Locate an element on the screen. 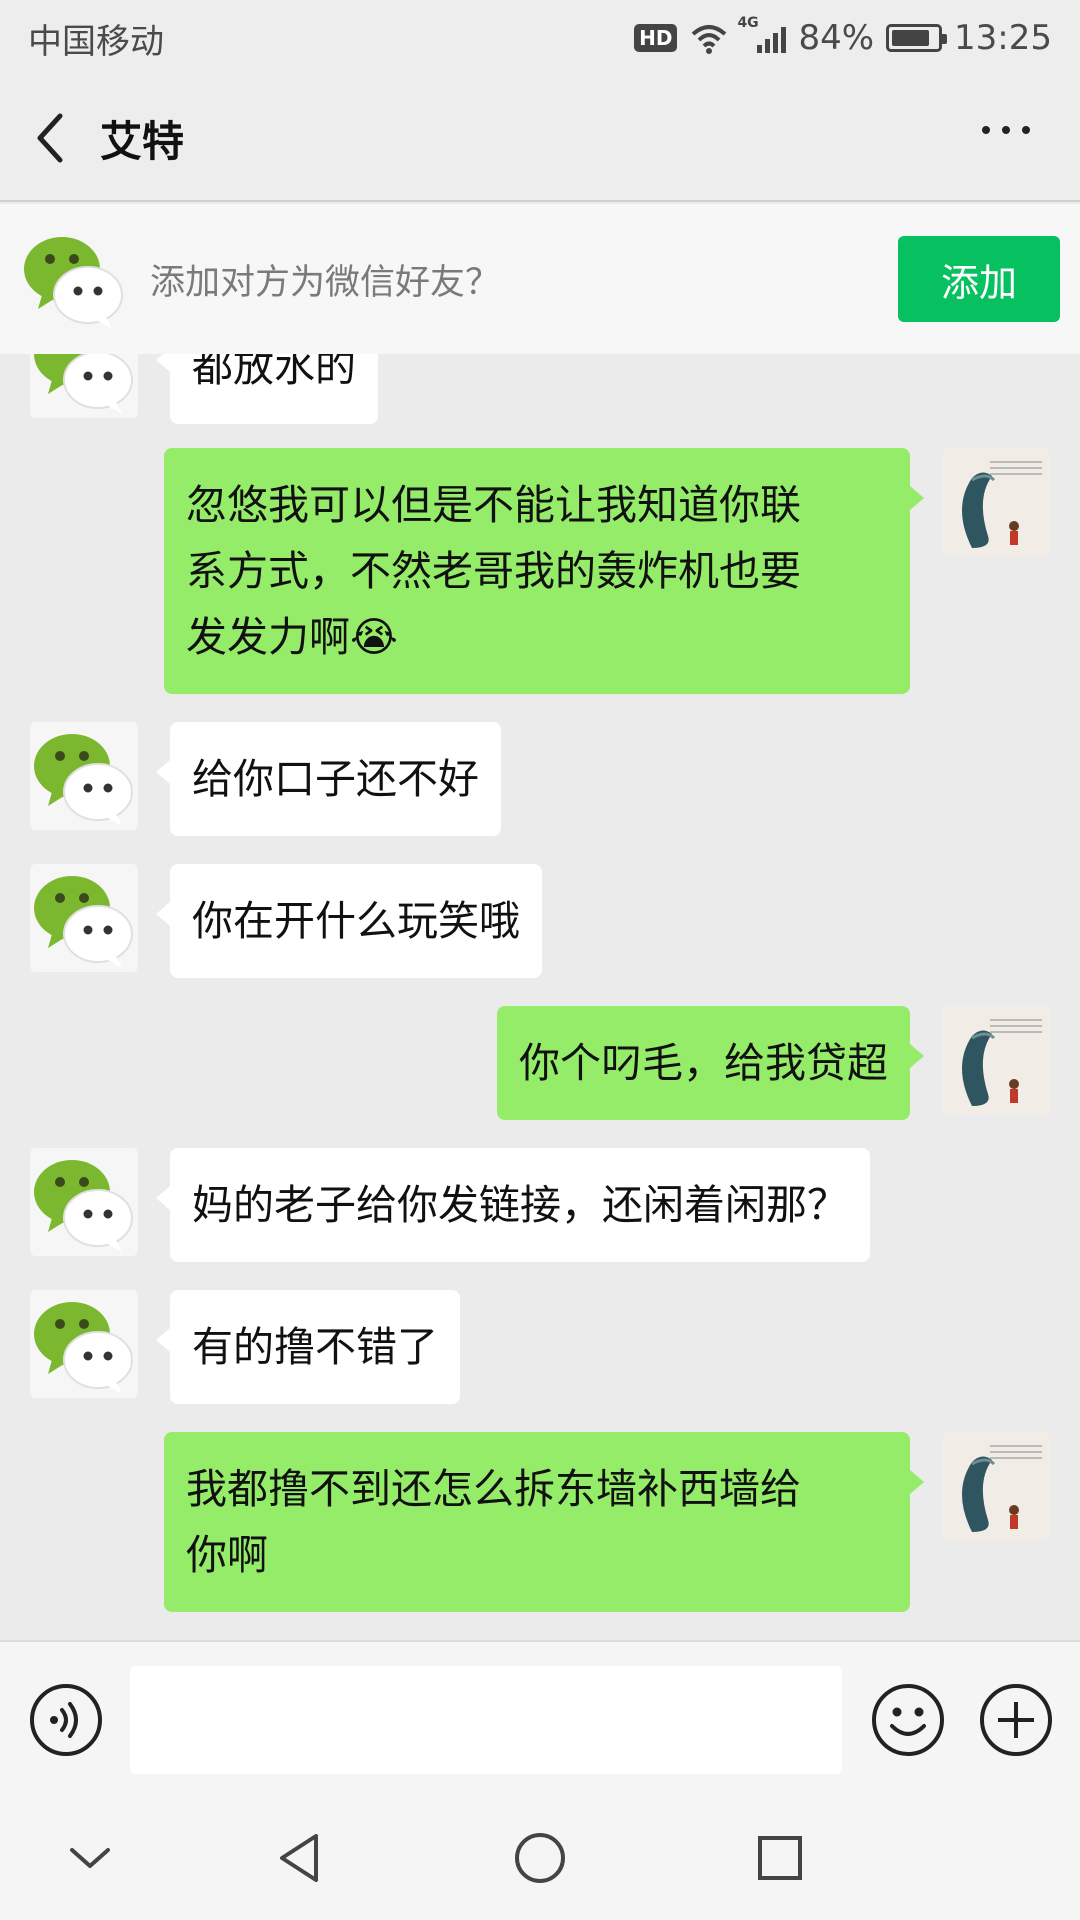 The height and width of the screenshot is (1920, 1080). more-dots-icon is located at coordinates (1006, 130).